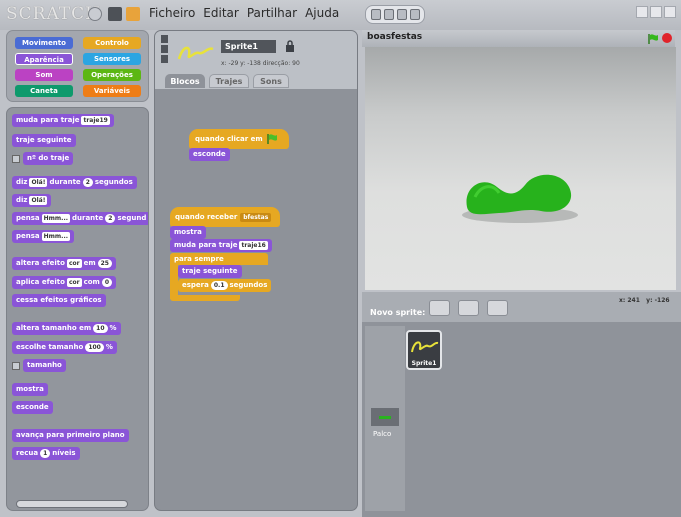 The height and width of the screenshot is (517, 681). What do you see at coordinates (185, 81) in the screenshot?
I see `tab-blocos: Blocos` at bounding box center [185, 81].